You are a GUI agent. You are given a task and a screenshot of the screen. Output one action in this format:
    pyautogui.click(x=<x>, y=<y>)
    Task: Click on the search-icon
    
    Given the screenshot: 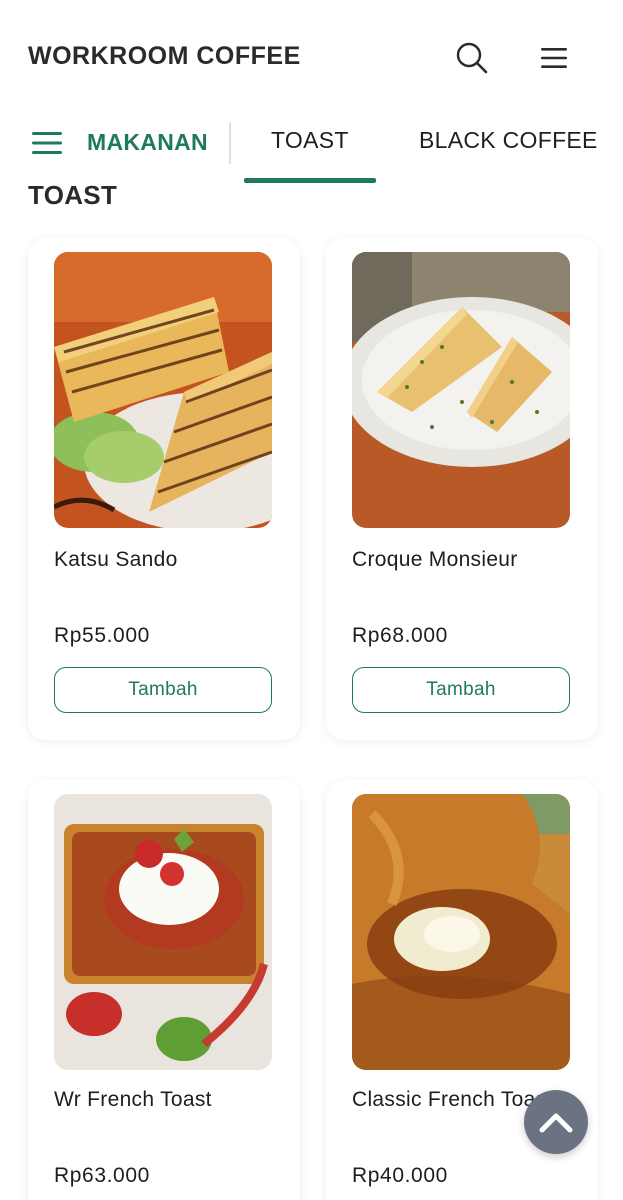 What is the action you would take?
    pyautogui.click(x=472, y=58)
    